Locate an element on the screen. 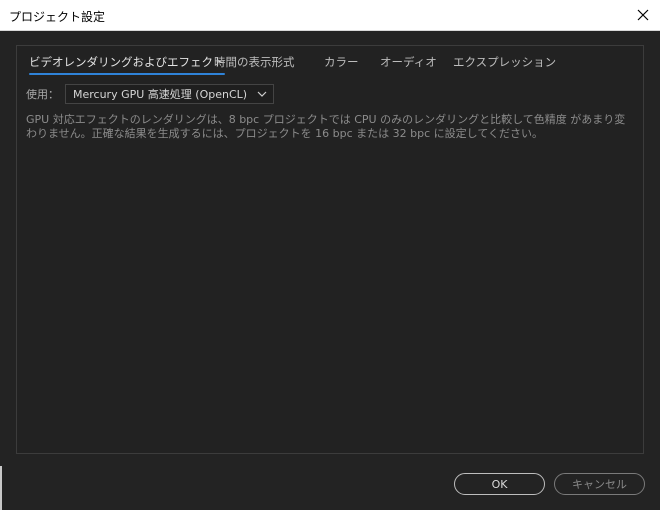 Image resolution: width=660 pixels, height=510 pixels. close-button is located at coordinates (643, 15).